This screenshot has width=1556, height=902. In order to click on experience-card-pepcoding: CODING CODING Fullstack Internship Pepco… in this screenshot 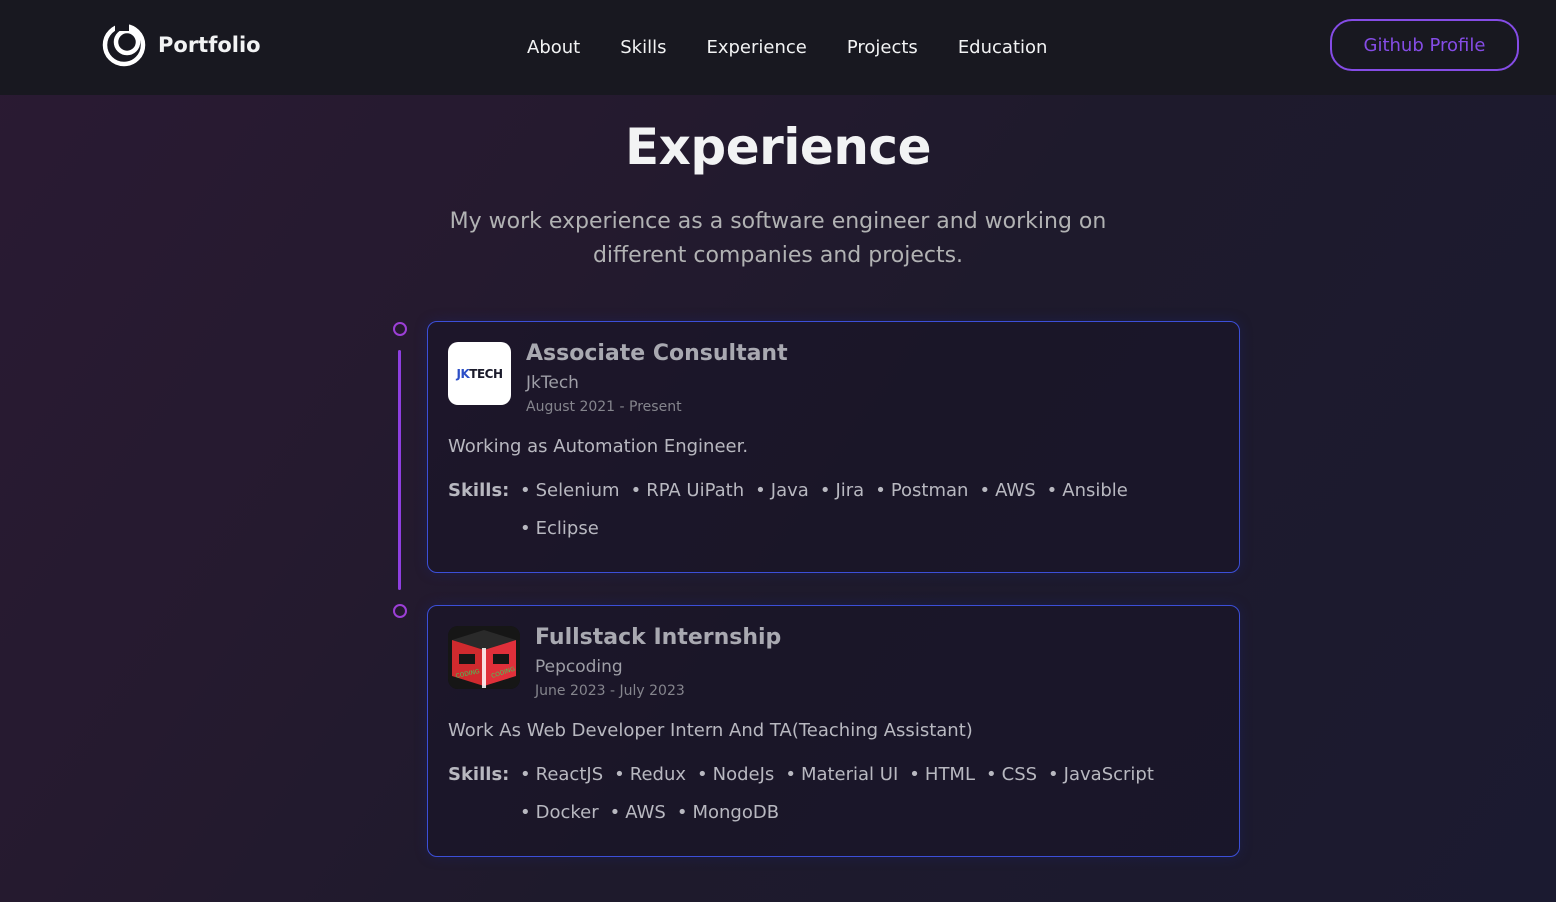, I will do `click(833, 731)`.